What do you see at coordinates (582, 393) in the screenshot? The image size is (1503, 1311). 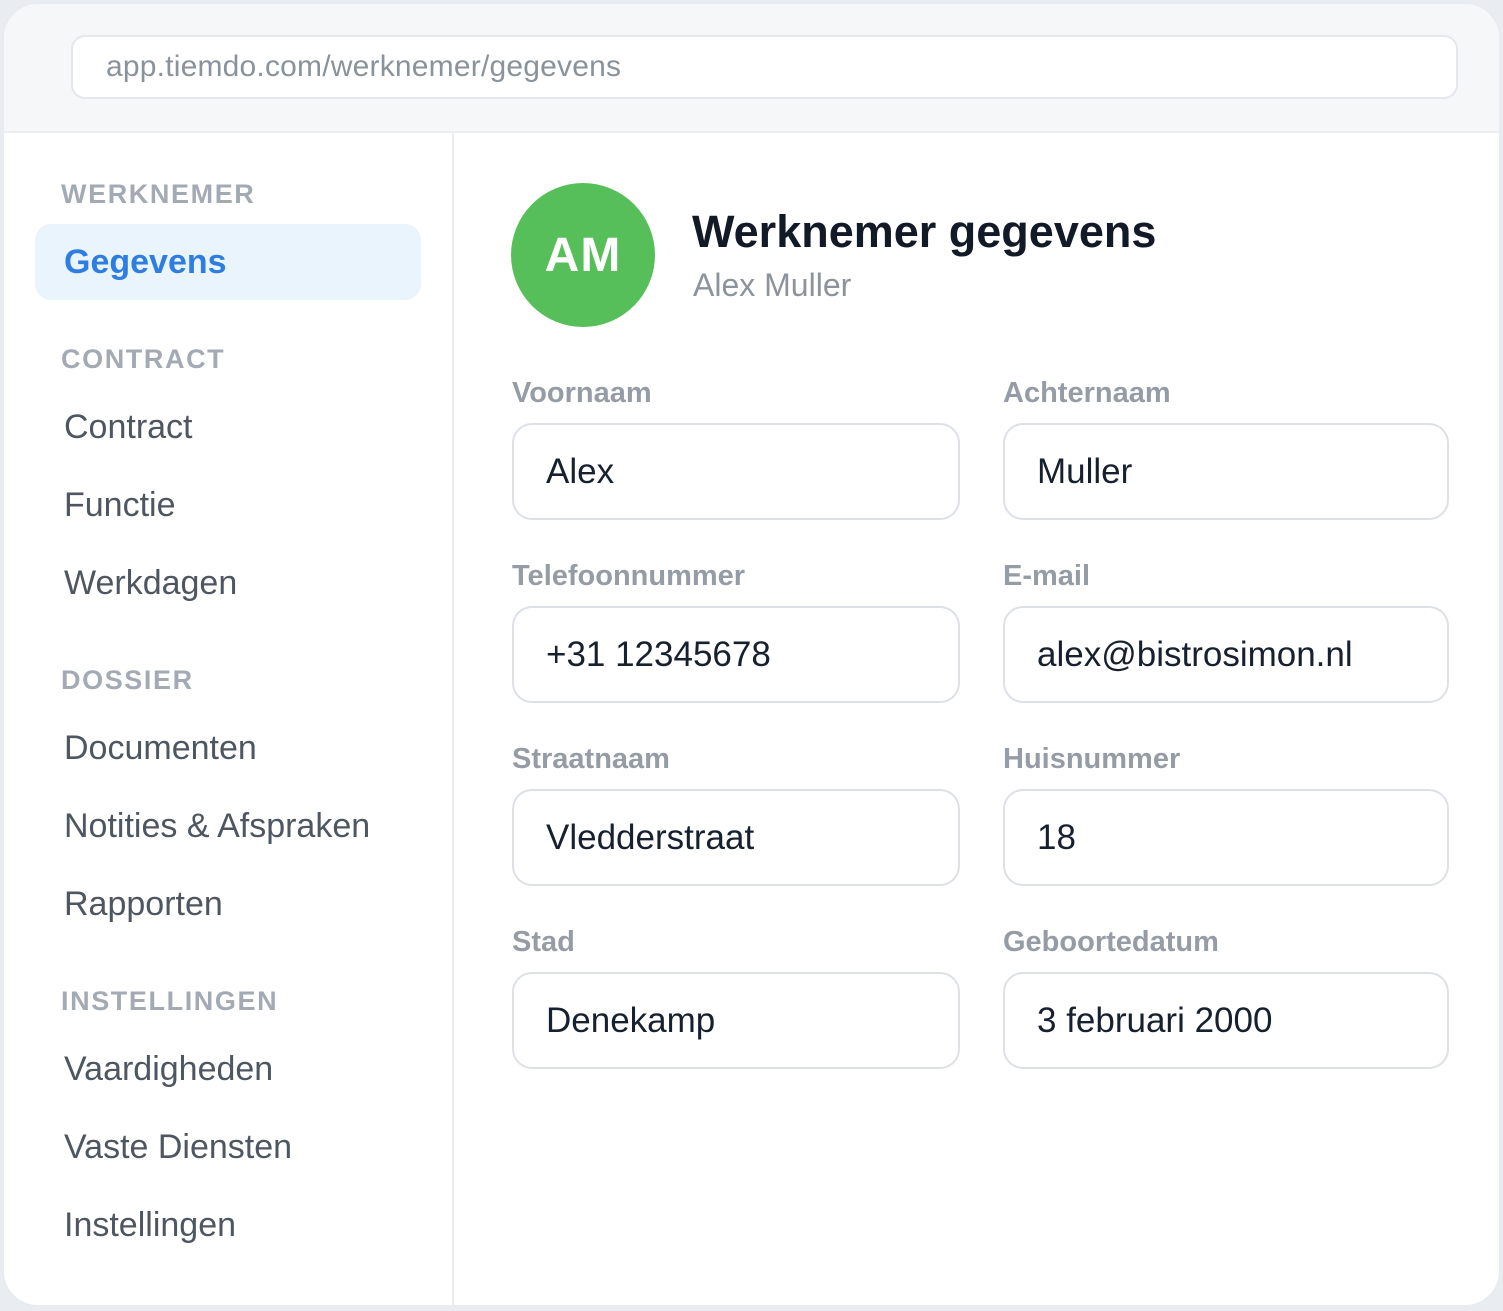 I see `first-name-label: Voornaam` at bounding box center [582, 393].